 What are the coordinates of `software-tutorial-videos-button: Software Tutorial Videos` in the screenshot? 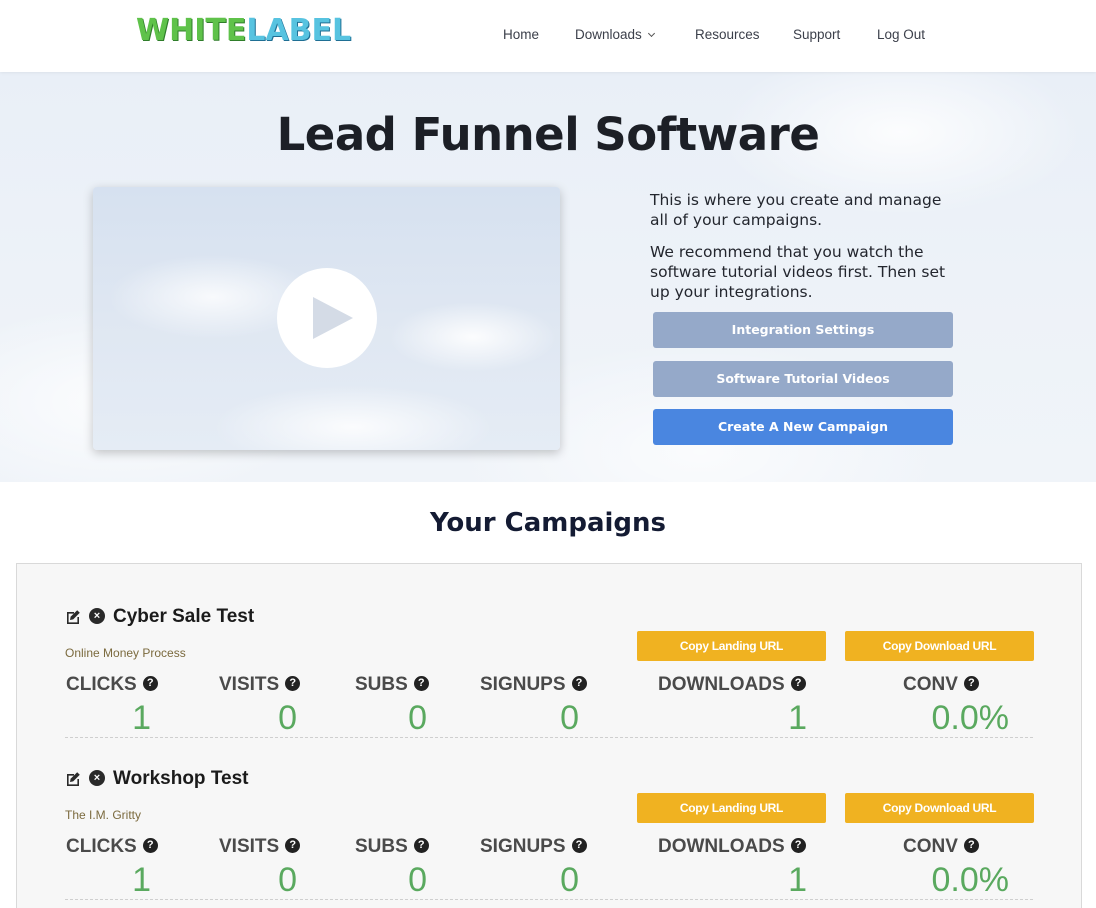 It's located at (803, 379).